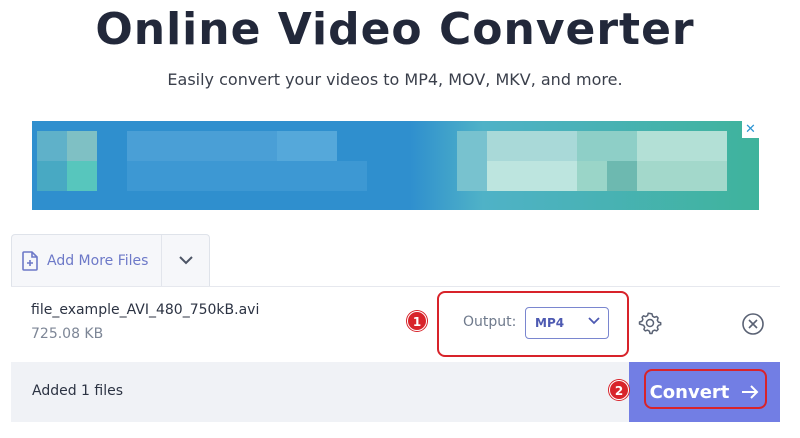  Describe the element at coordinates (78, 391) in the screenshot. I see `files-count-status: Added 1 files` at that location.